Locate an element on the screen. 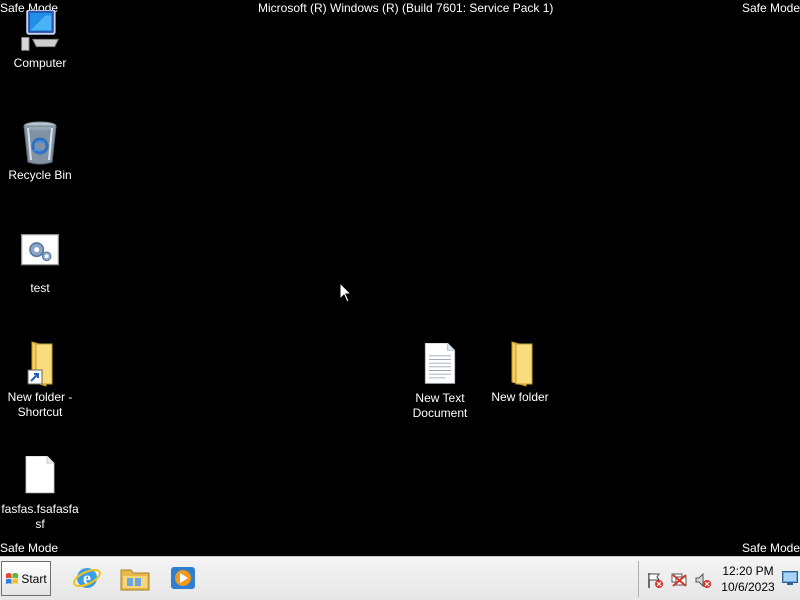  safe-mode-label-top-right: Safe Mode is located at coordinates (770, 8).